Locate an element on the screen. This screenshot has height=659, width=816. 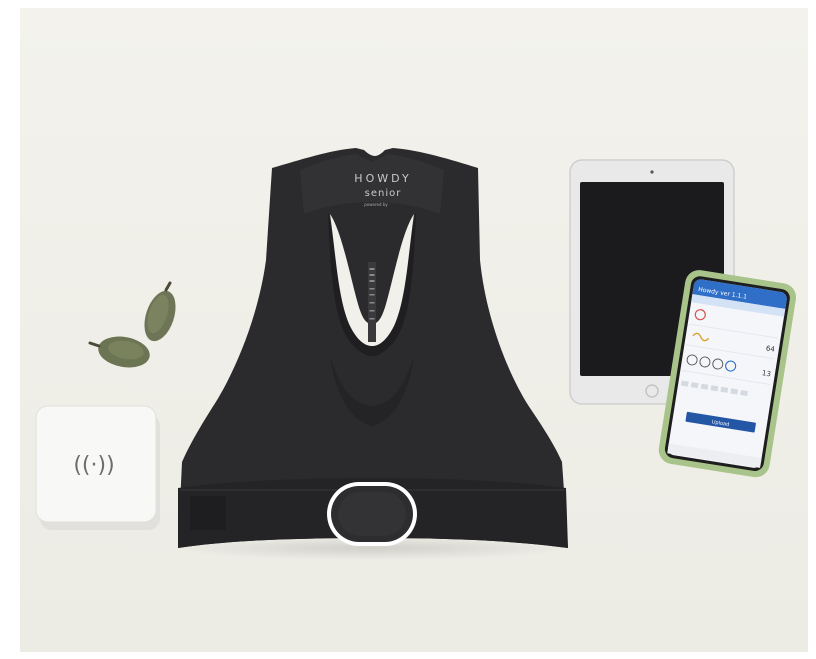
phone-app-value-1: 64 is located at coordinates (770, 348).